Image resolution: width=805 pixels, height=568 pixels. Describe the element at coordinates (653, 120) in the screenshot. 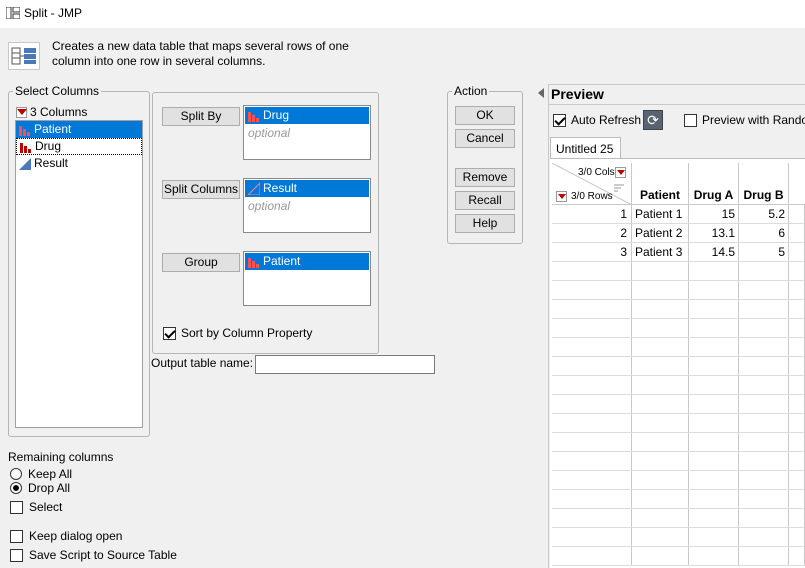

I see `refresh-icon: ⟳` at that location.